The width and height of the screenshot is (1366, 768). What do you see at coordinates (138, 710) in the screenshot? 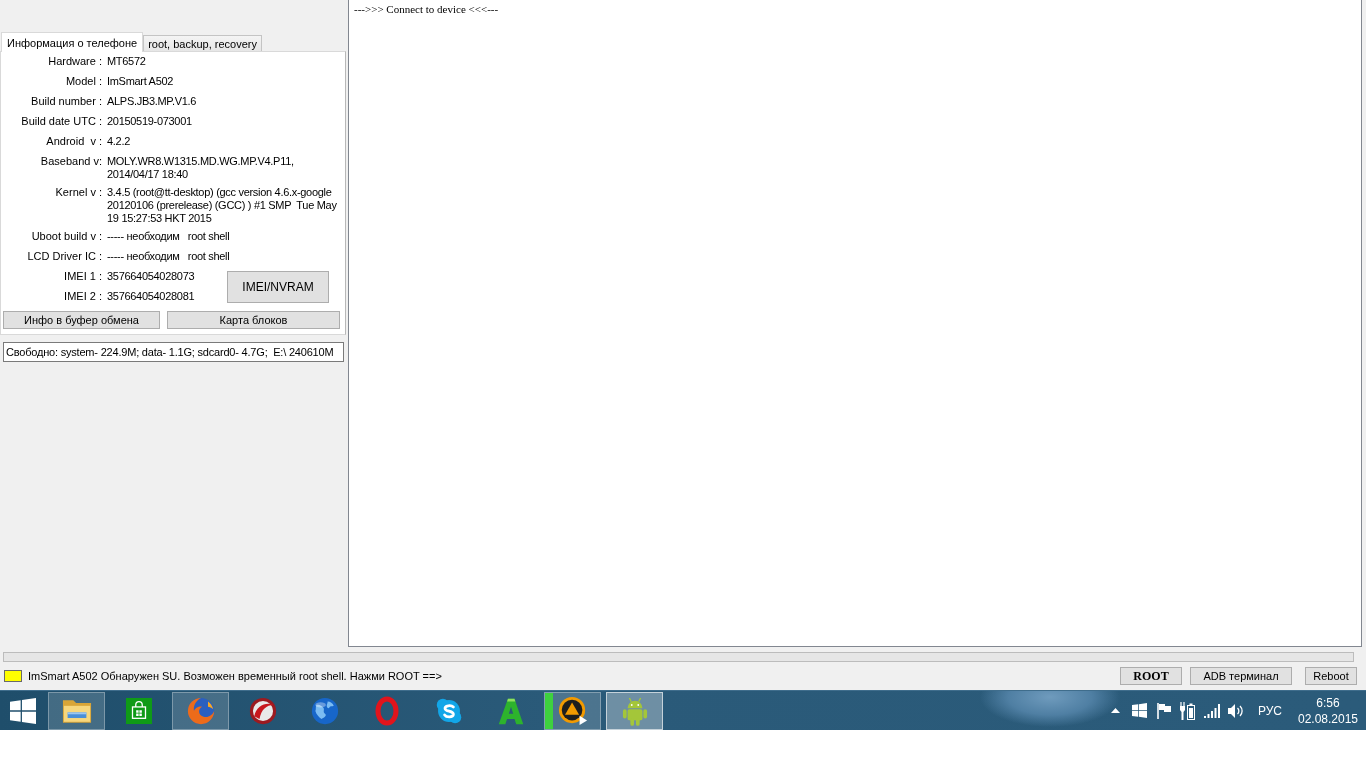
I see `shopping-bag-icon` at bounding box center [138, 710].